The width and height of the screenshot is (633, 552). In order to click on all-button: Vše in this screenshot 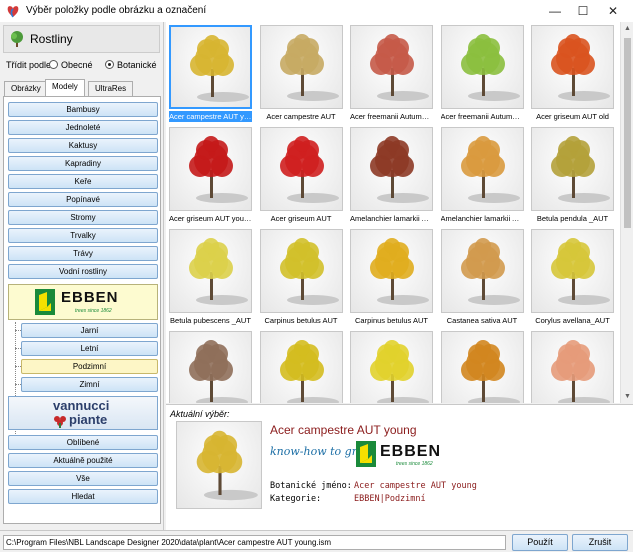, I will do `click(83, 478)`.